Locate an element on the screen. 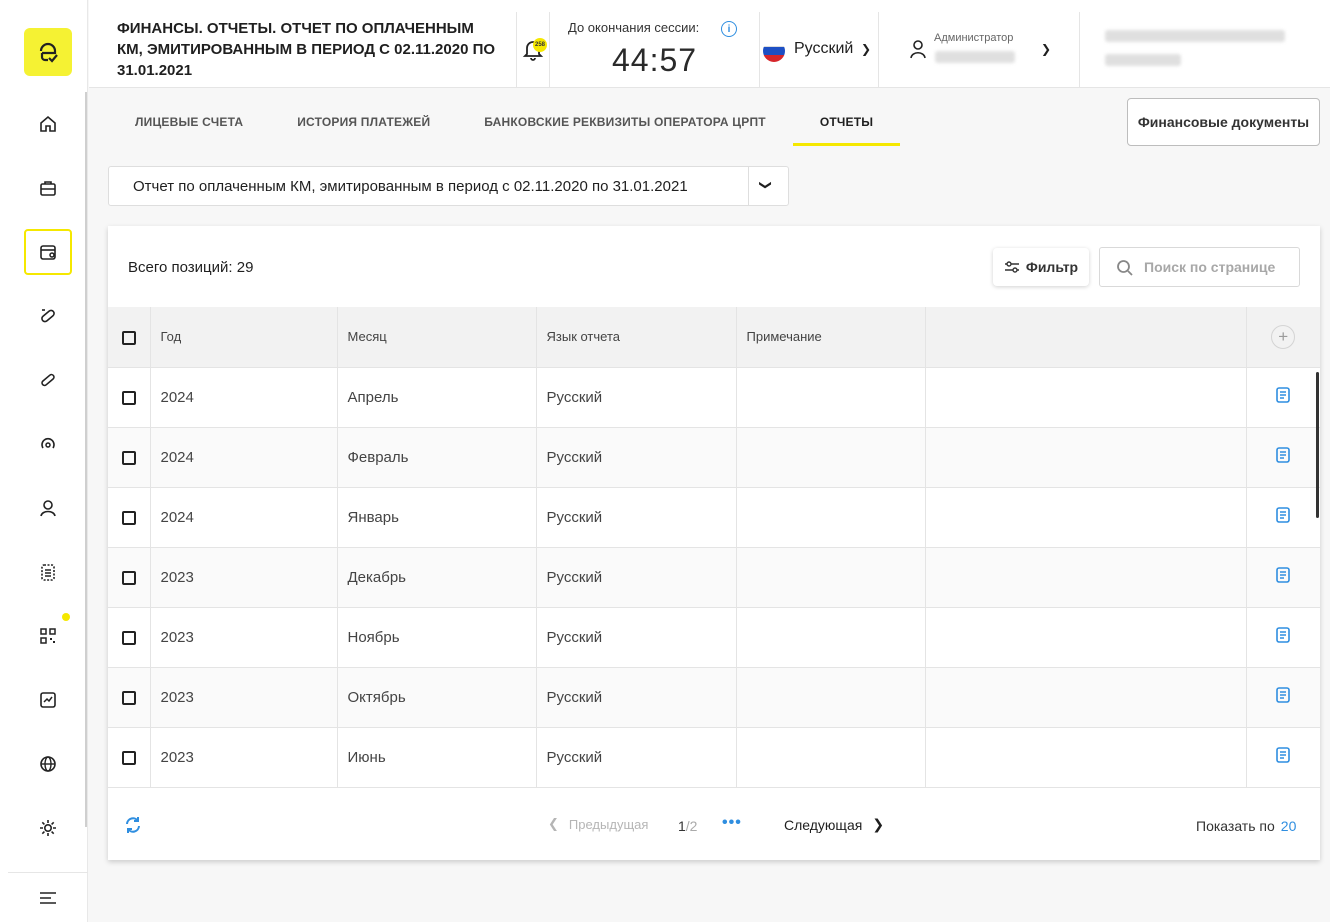  hamburger-icon is located at coordinates (48, 897).